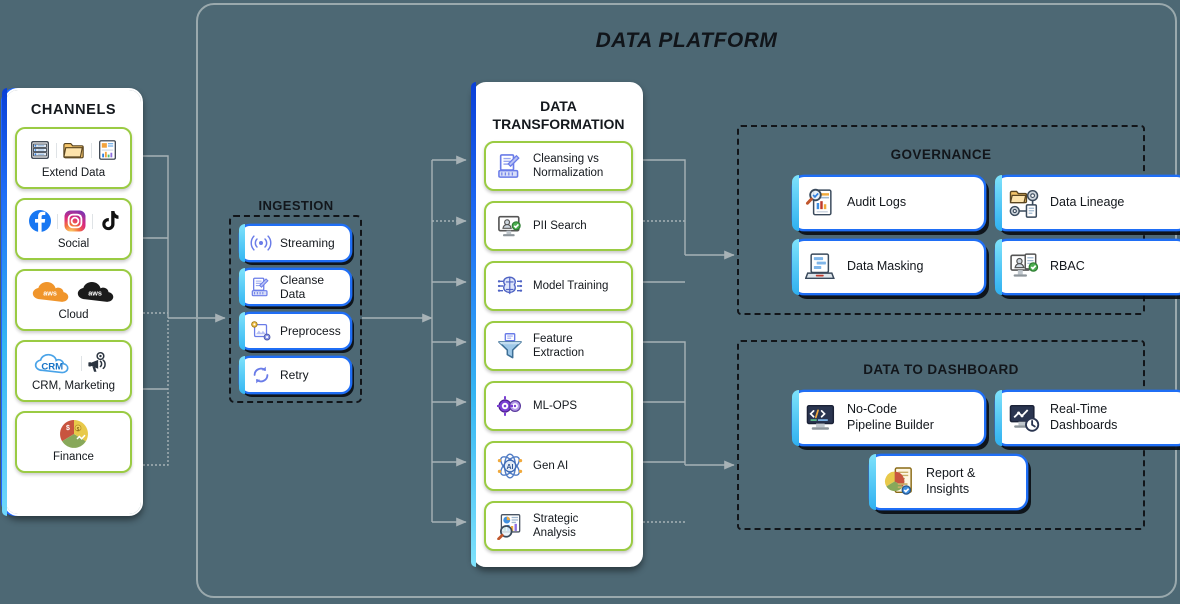  I want to click on folder-gear-nodes-icon, so click(1024, 203).